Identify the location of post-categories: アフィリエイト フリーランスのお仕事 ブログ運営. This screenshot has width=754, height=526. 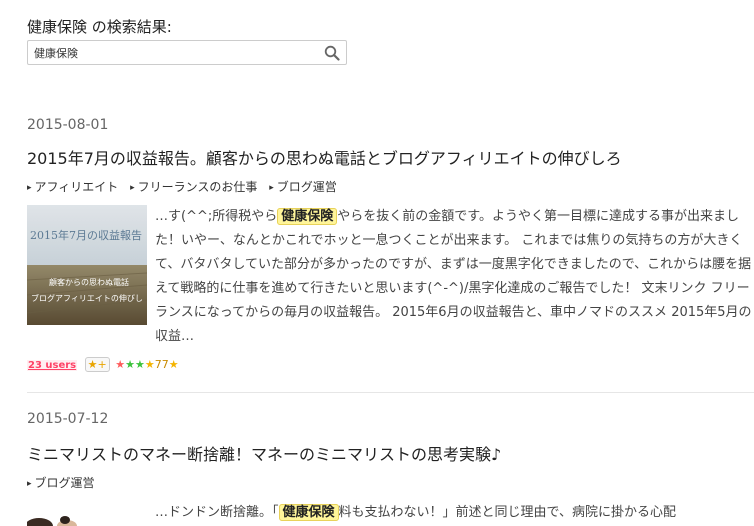
(390, 186).